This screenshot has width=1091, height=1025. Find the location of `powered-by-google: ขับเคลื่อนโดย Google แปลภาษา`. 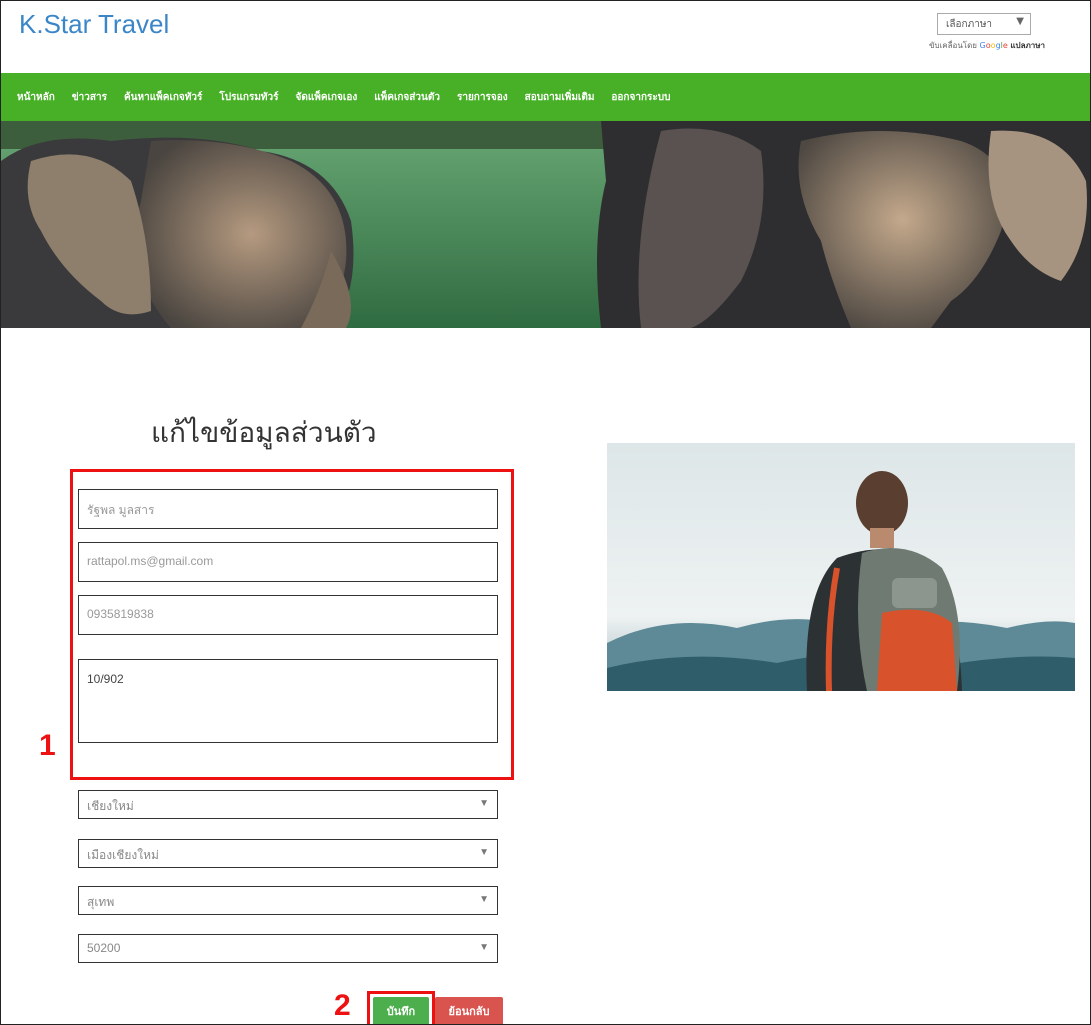

powered-by-google: ขับเคลื่อนโดย Google แปลภาษา is located at coordinates (987, 45).